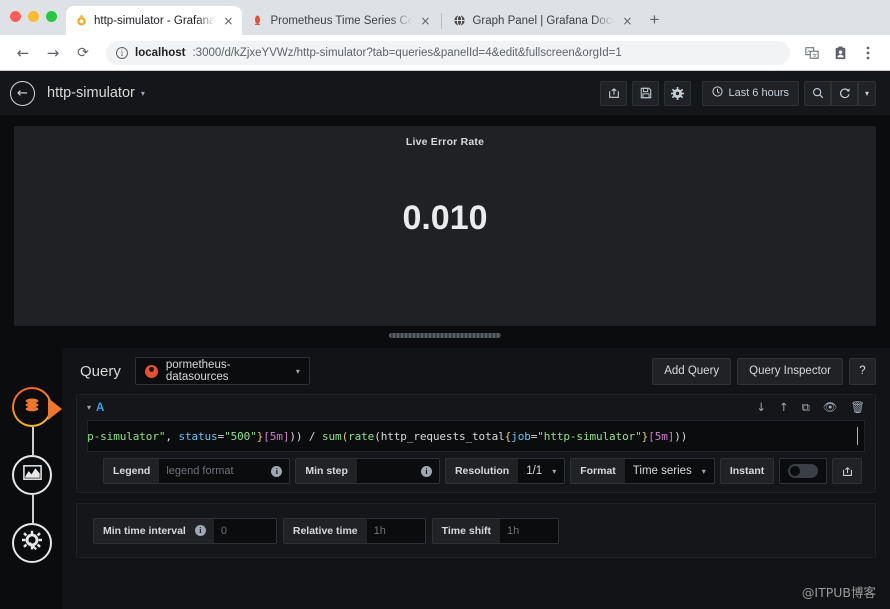 The image size is (890, 609). I want to click on window-minimize-button, so click(33, 16).